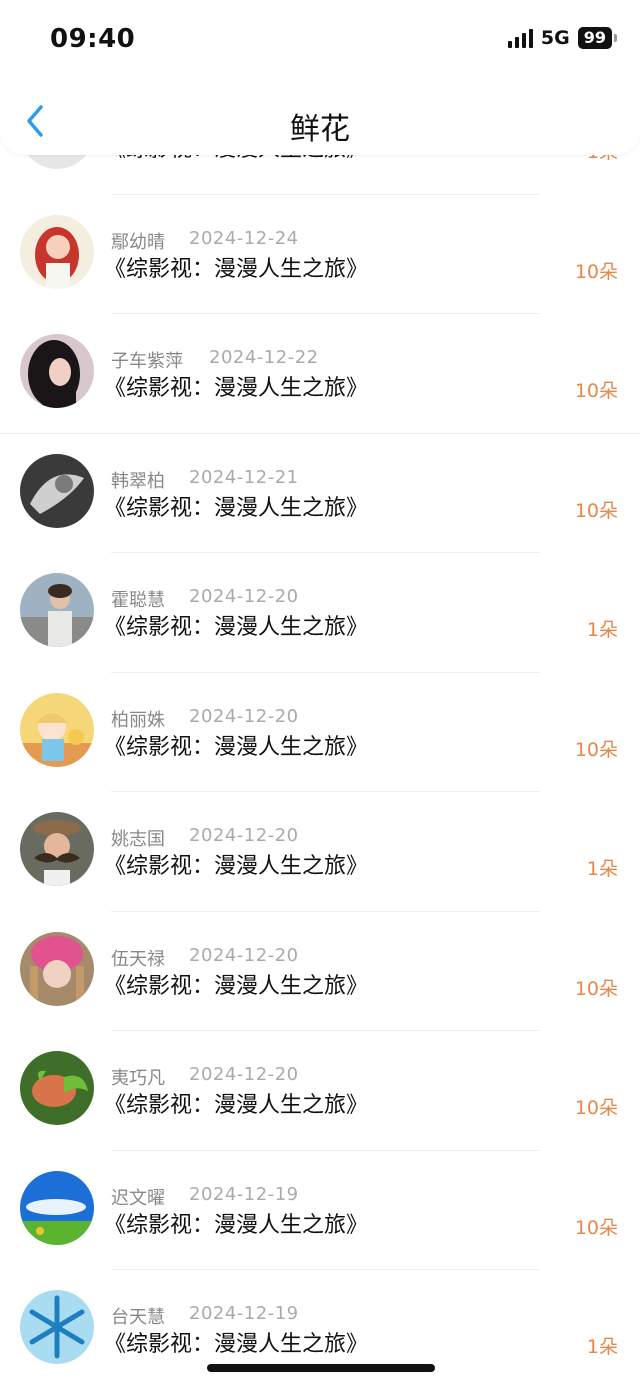 The image size is (640, 1387). What do you see at coordinates (320, 129) in the screenshot?
I see `page-title: 鲜花` at bounding box center [320, 129].